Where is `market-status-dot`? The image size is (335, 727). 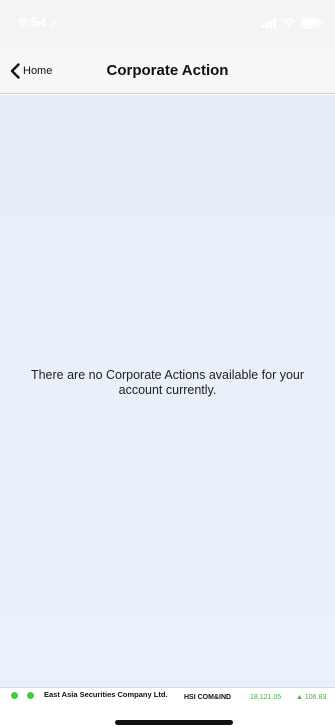
market-status-dot is located at coordinates (30, 695).